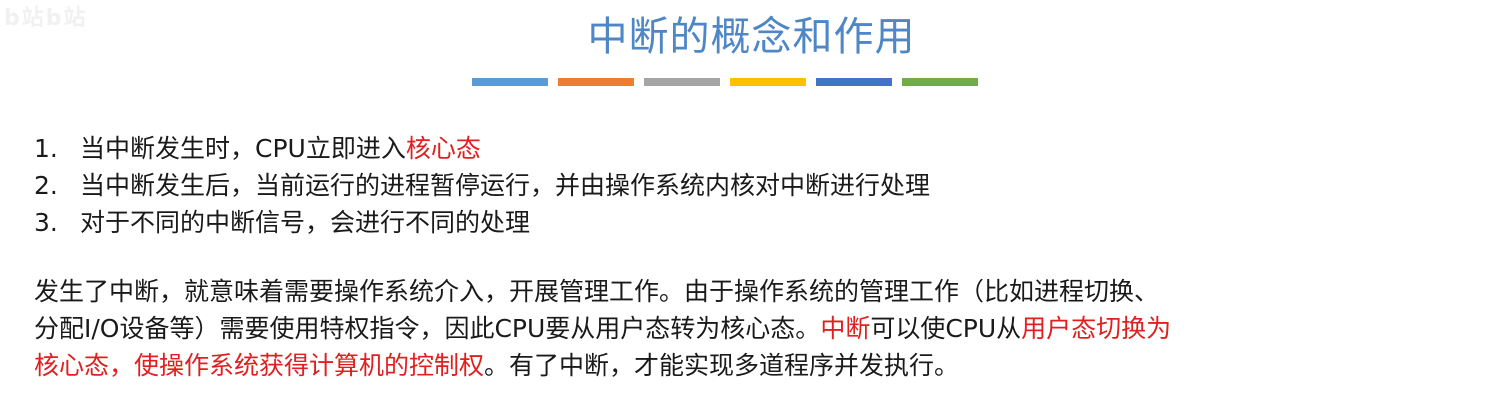 This screenshot has width=1503, height=404. What do you see at coordinates (46, 148) in the screenshot?
I see `list-number: 1.` at bounding box center [46, 148].